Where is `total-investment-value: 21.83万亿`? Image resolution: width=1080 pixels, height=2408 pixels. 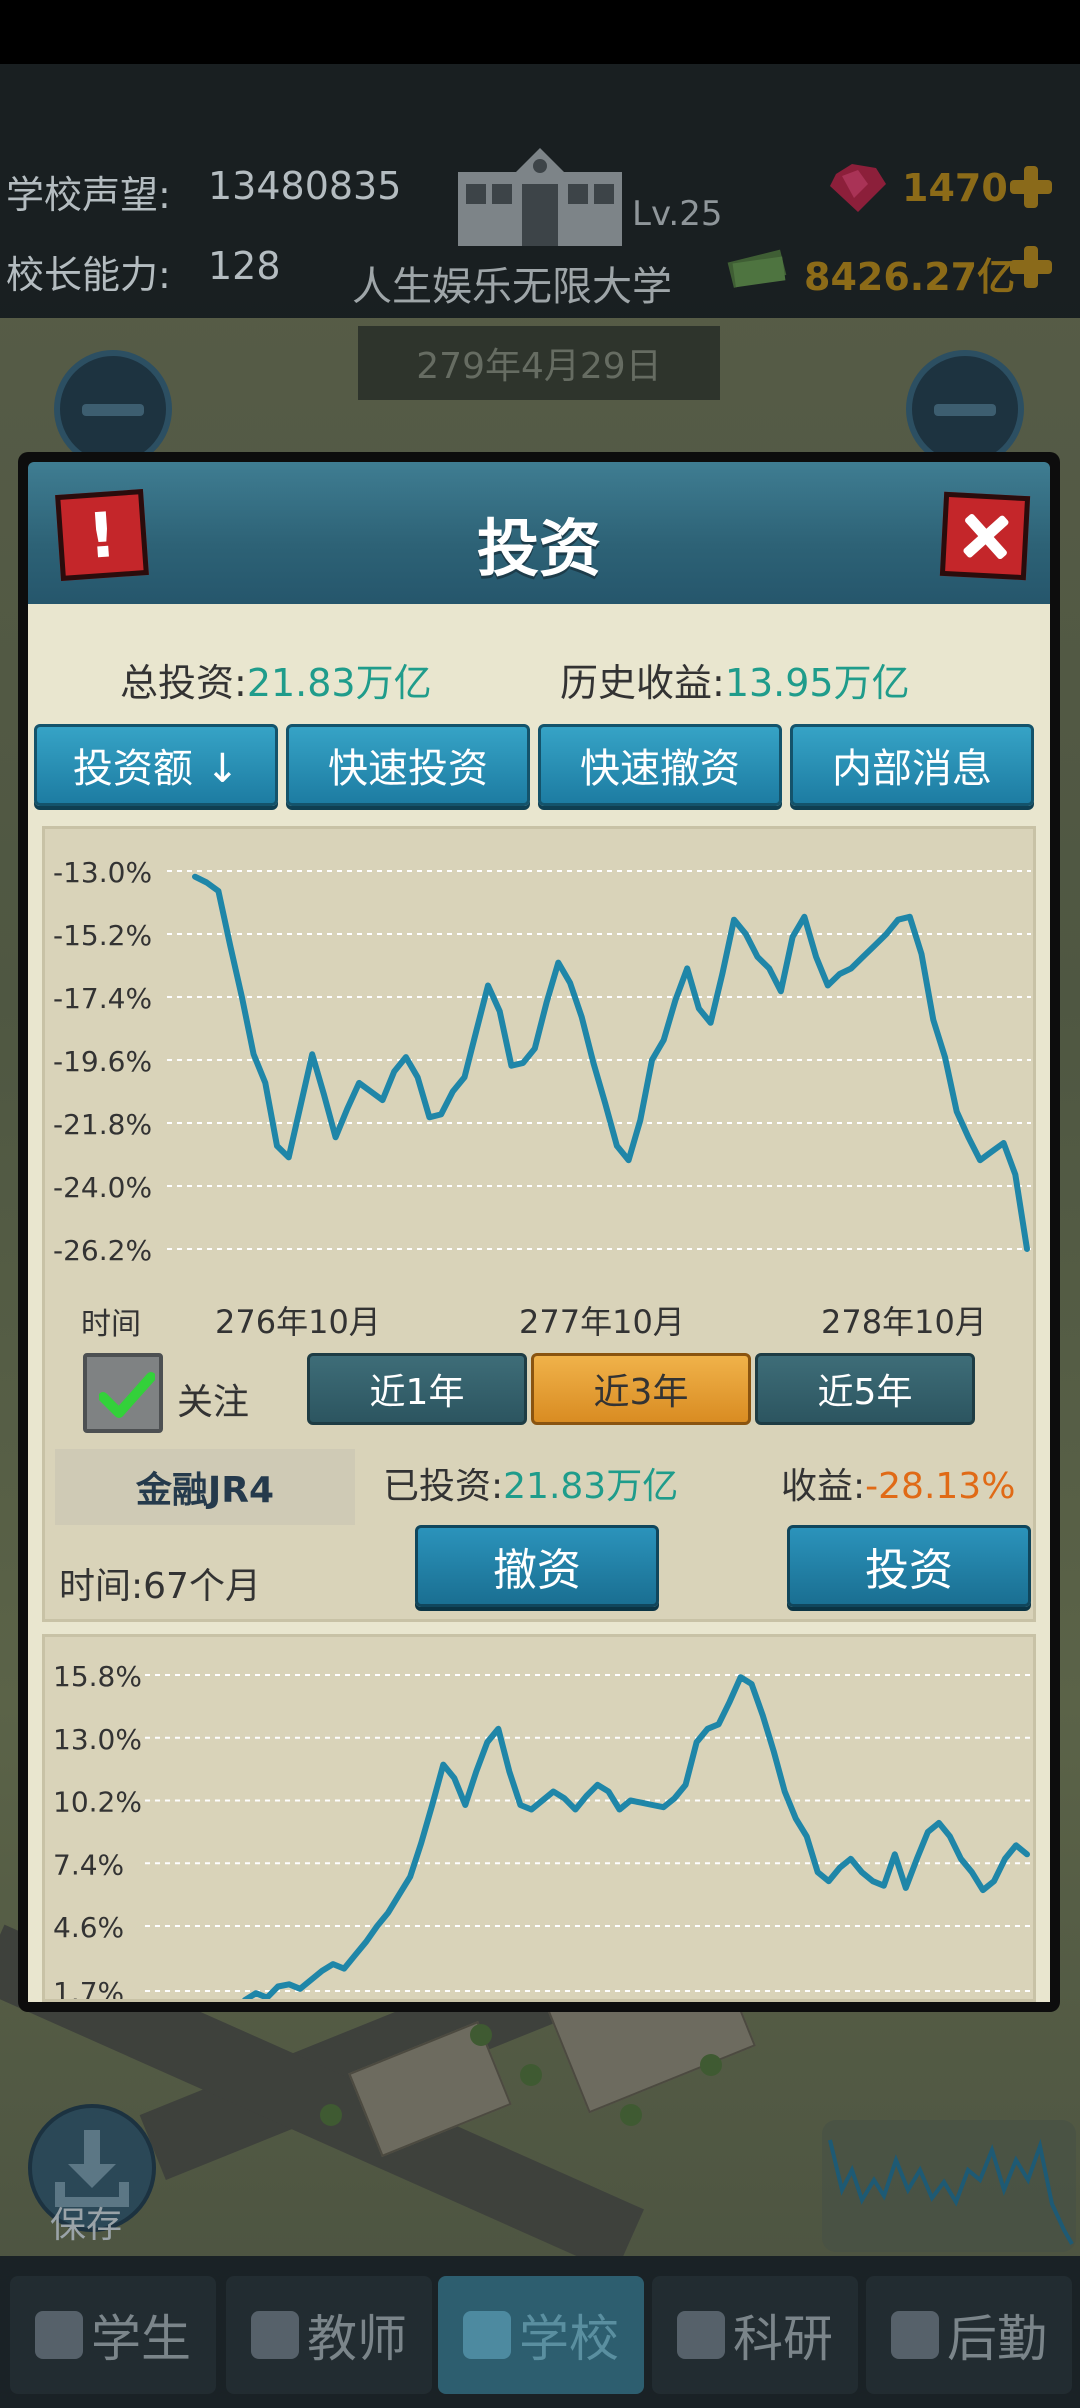 total-investment-value: 21.83万亿 is located at coordinates (339, 683).